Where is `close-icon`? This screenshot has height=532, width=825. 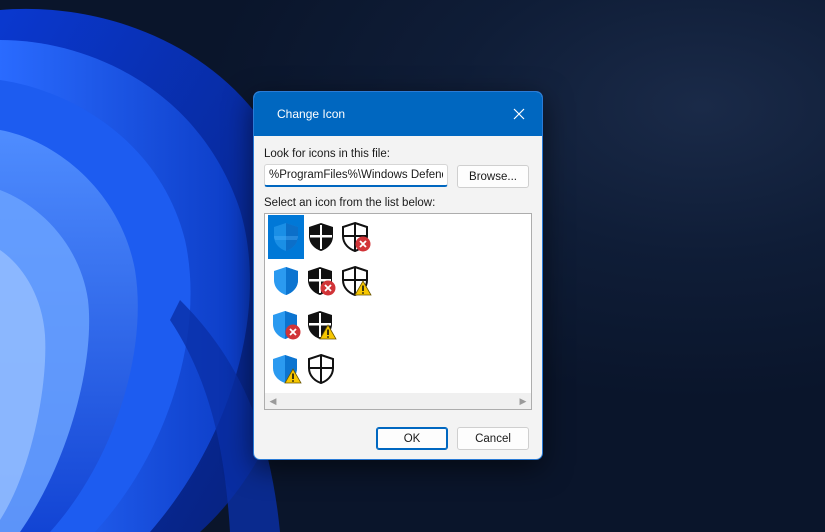 close-icon is located at coordinates (519, 114).